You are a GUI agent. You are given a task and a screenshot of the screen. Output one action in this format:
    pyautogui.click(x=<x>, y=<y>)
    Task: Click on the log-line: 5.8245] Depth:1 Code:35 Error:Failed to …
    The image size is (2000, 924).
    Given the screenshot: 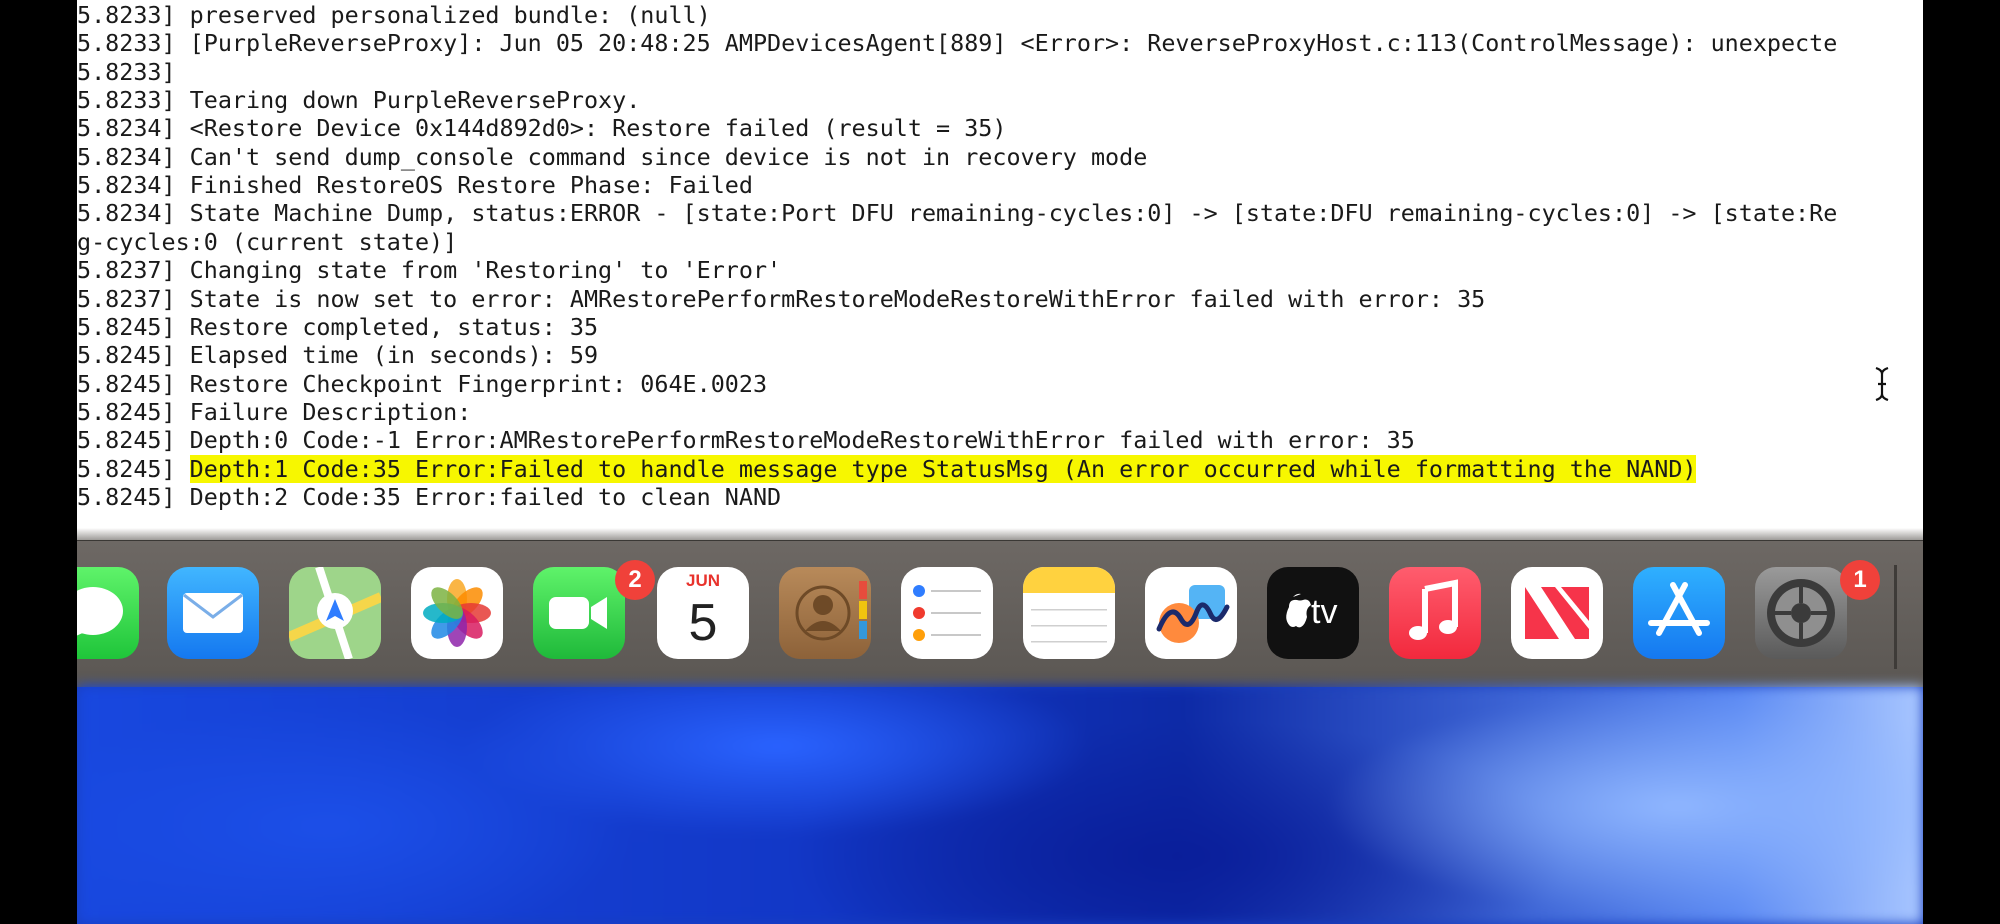 What is the action you would take?
    pyautogui.click(x=887, y=469)
    